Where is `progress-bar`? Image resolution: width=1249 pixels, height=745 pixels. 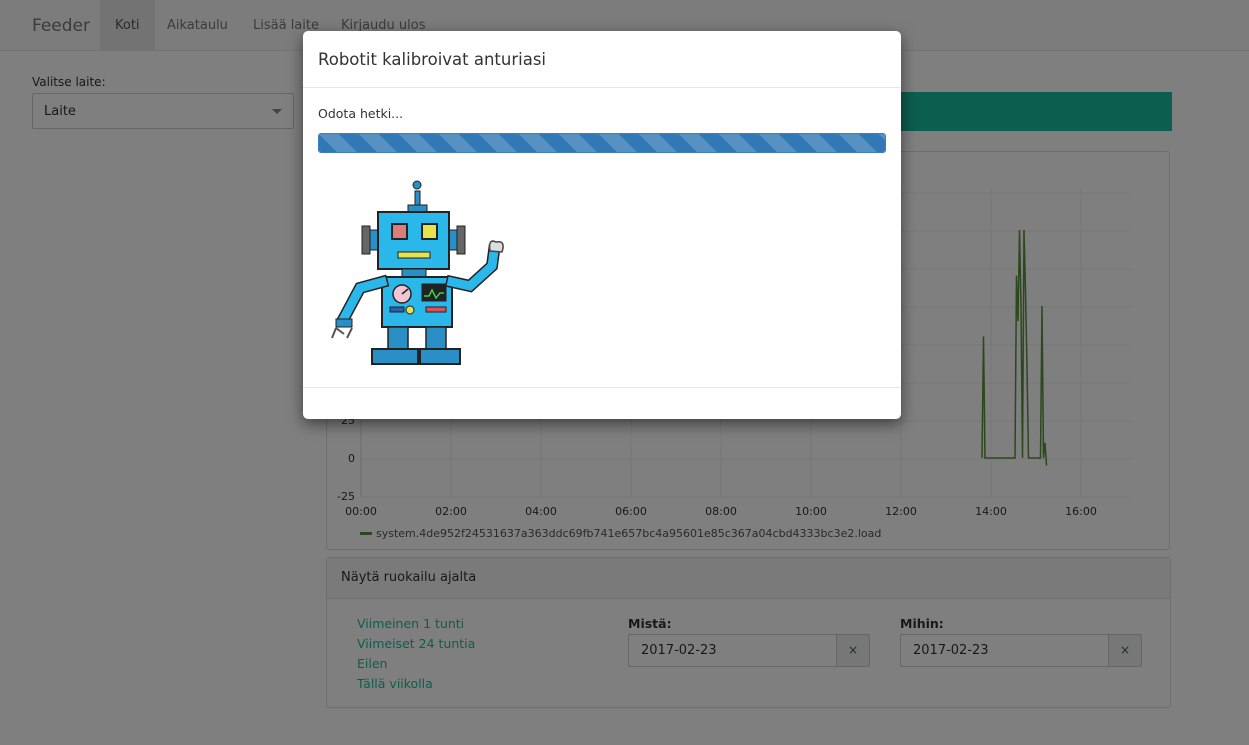
progress-bar is located at coordinates (602, 143).